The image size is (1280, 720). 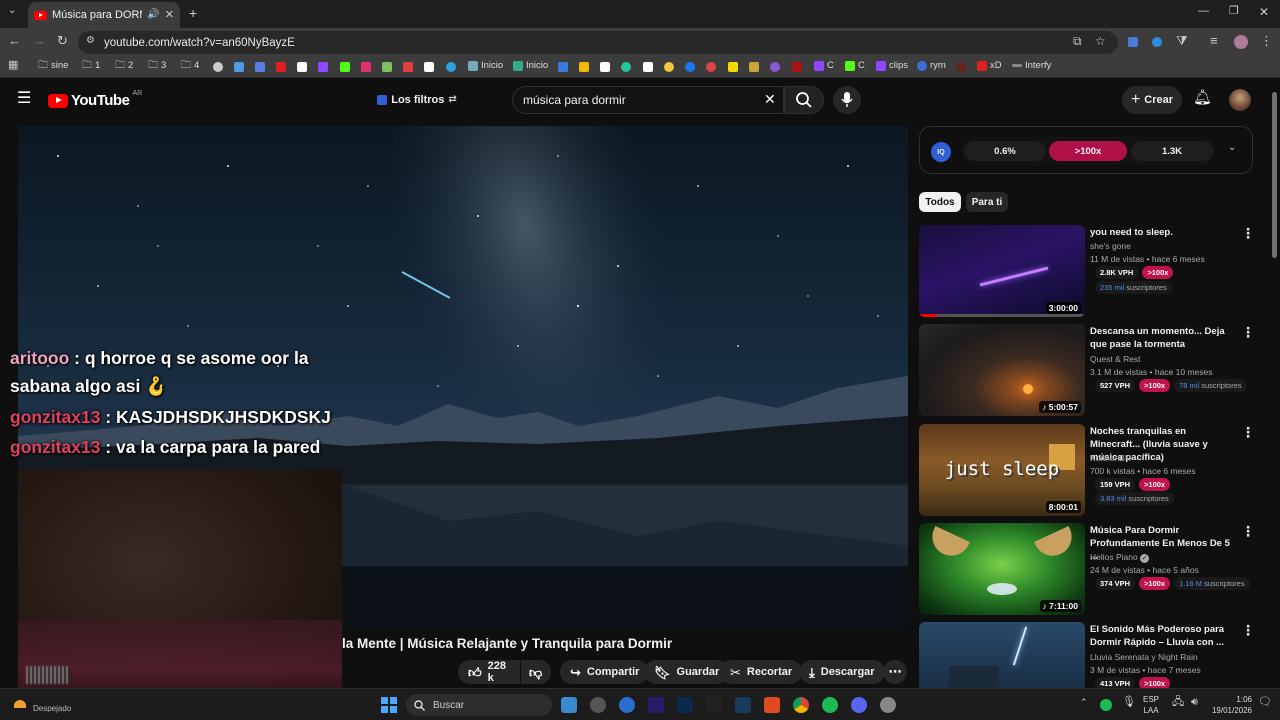 What do you see at coordinates (648, 100) in the screenshot?
I see `search-input: música para dormir ✕` at bounding box center [648, 100].